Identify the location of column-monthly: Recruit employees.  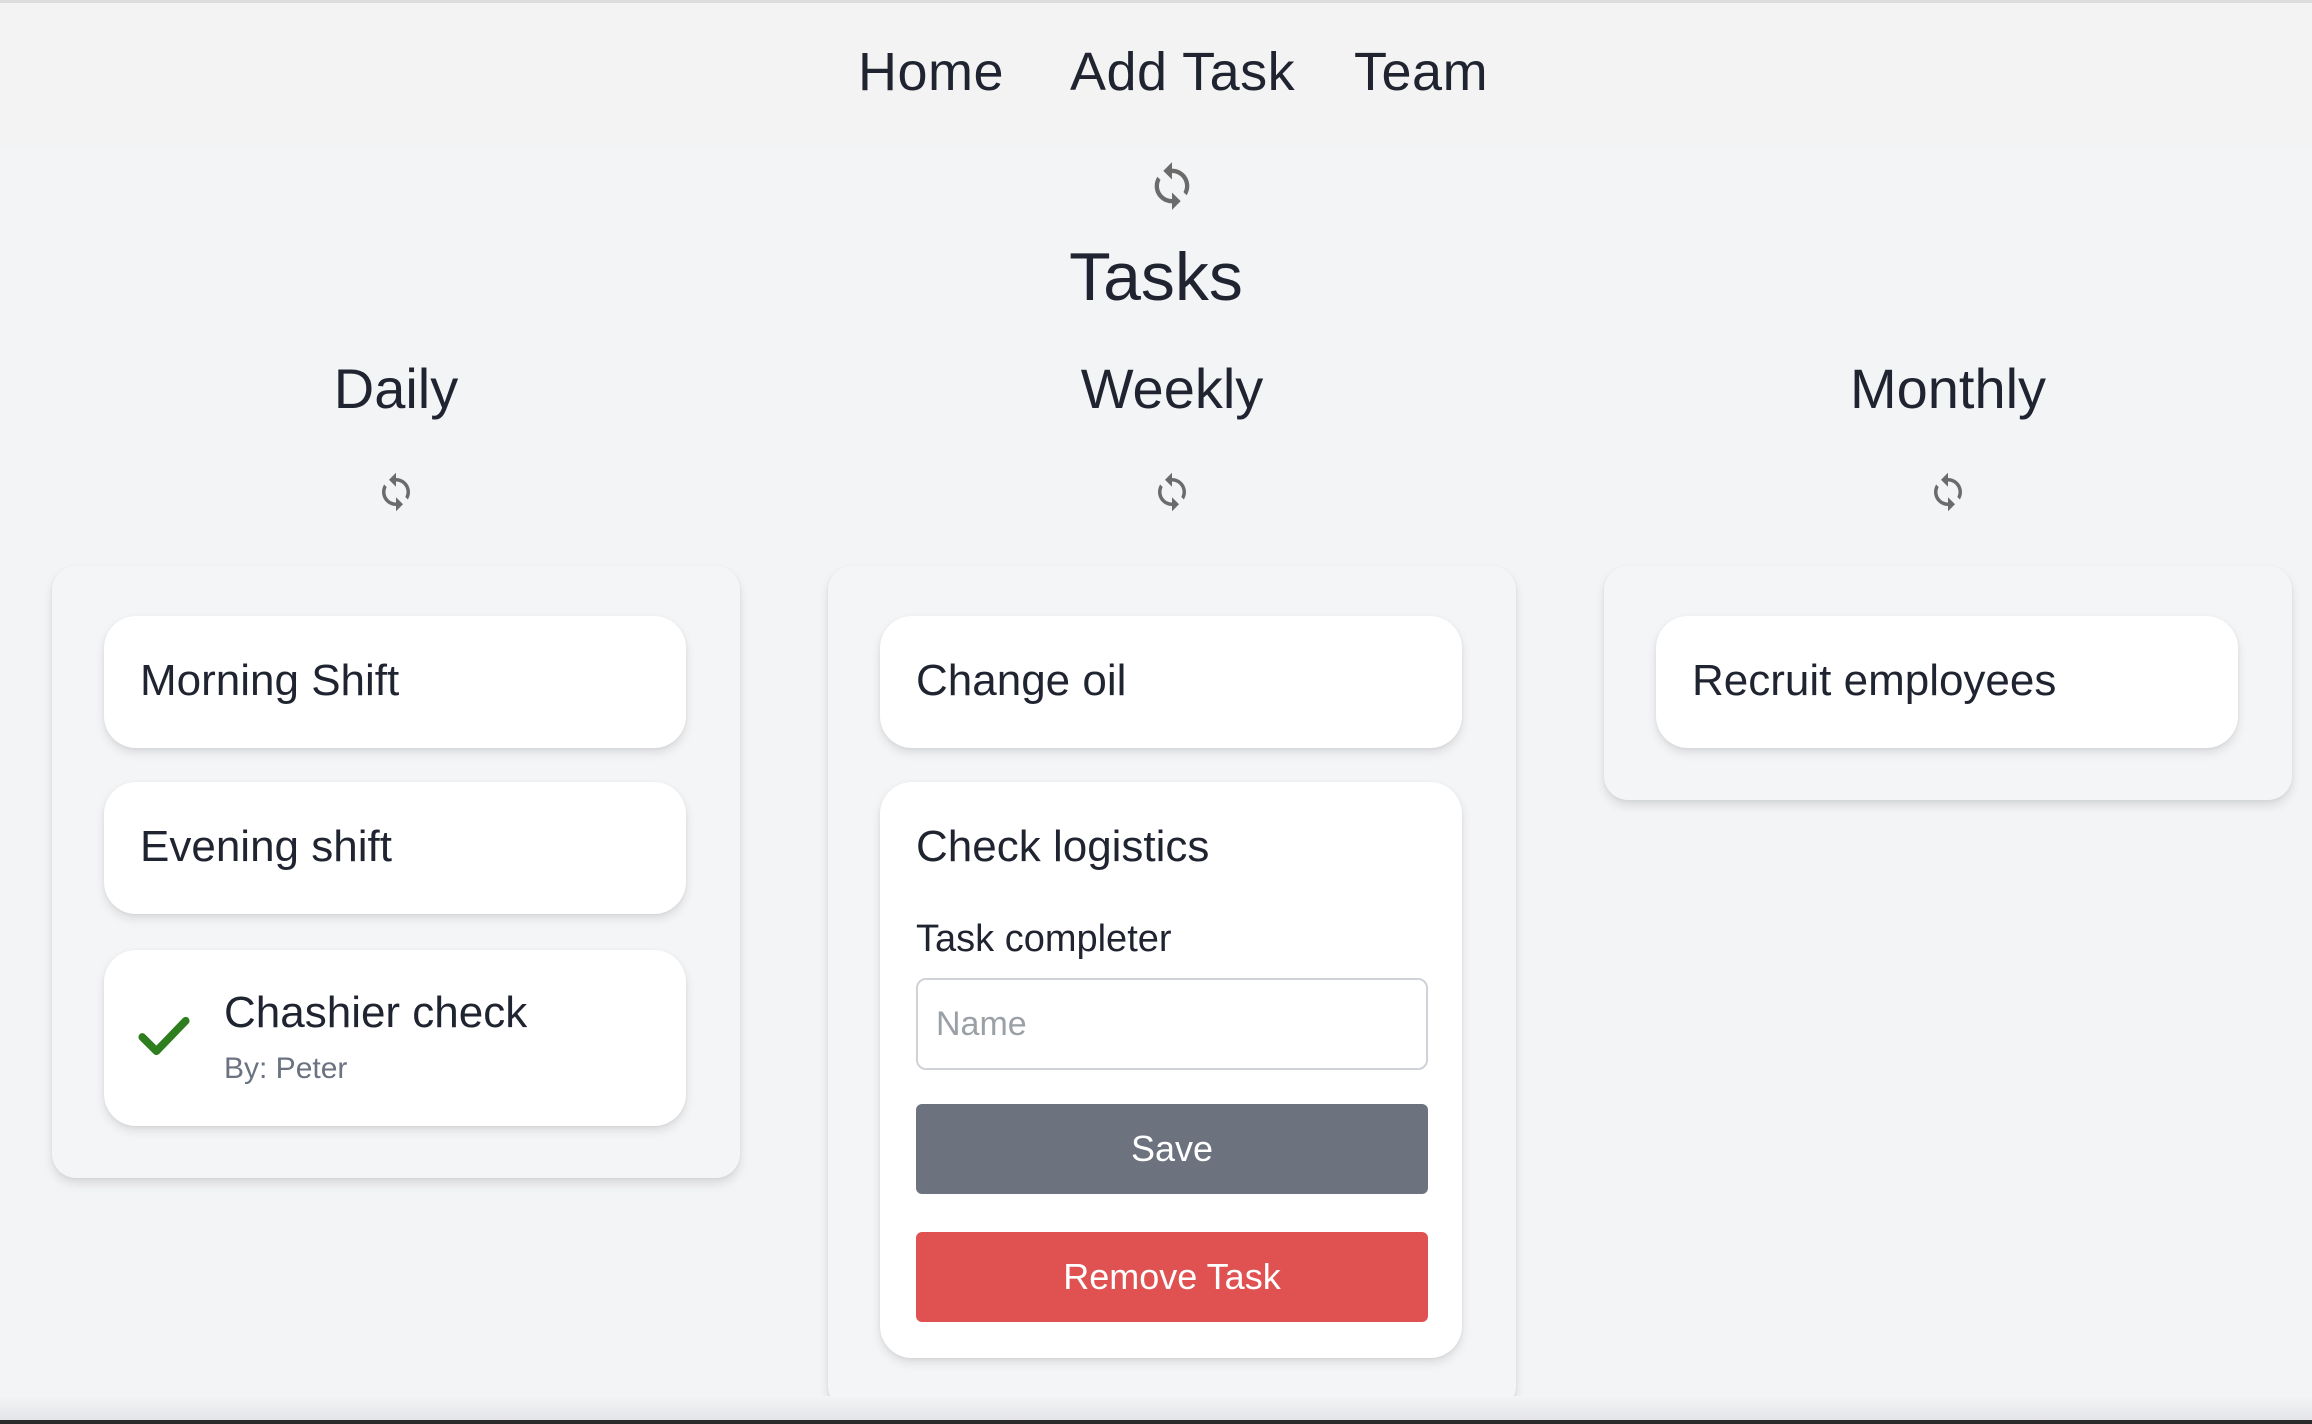
(1948, 683).